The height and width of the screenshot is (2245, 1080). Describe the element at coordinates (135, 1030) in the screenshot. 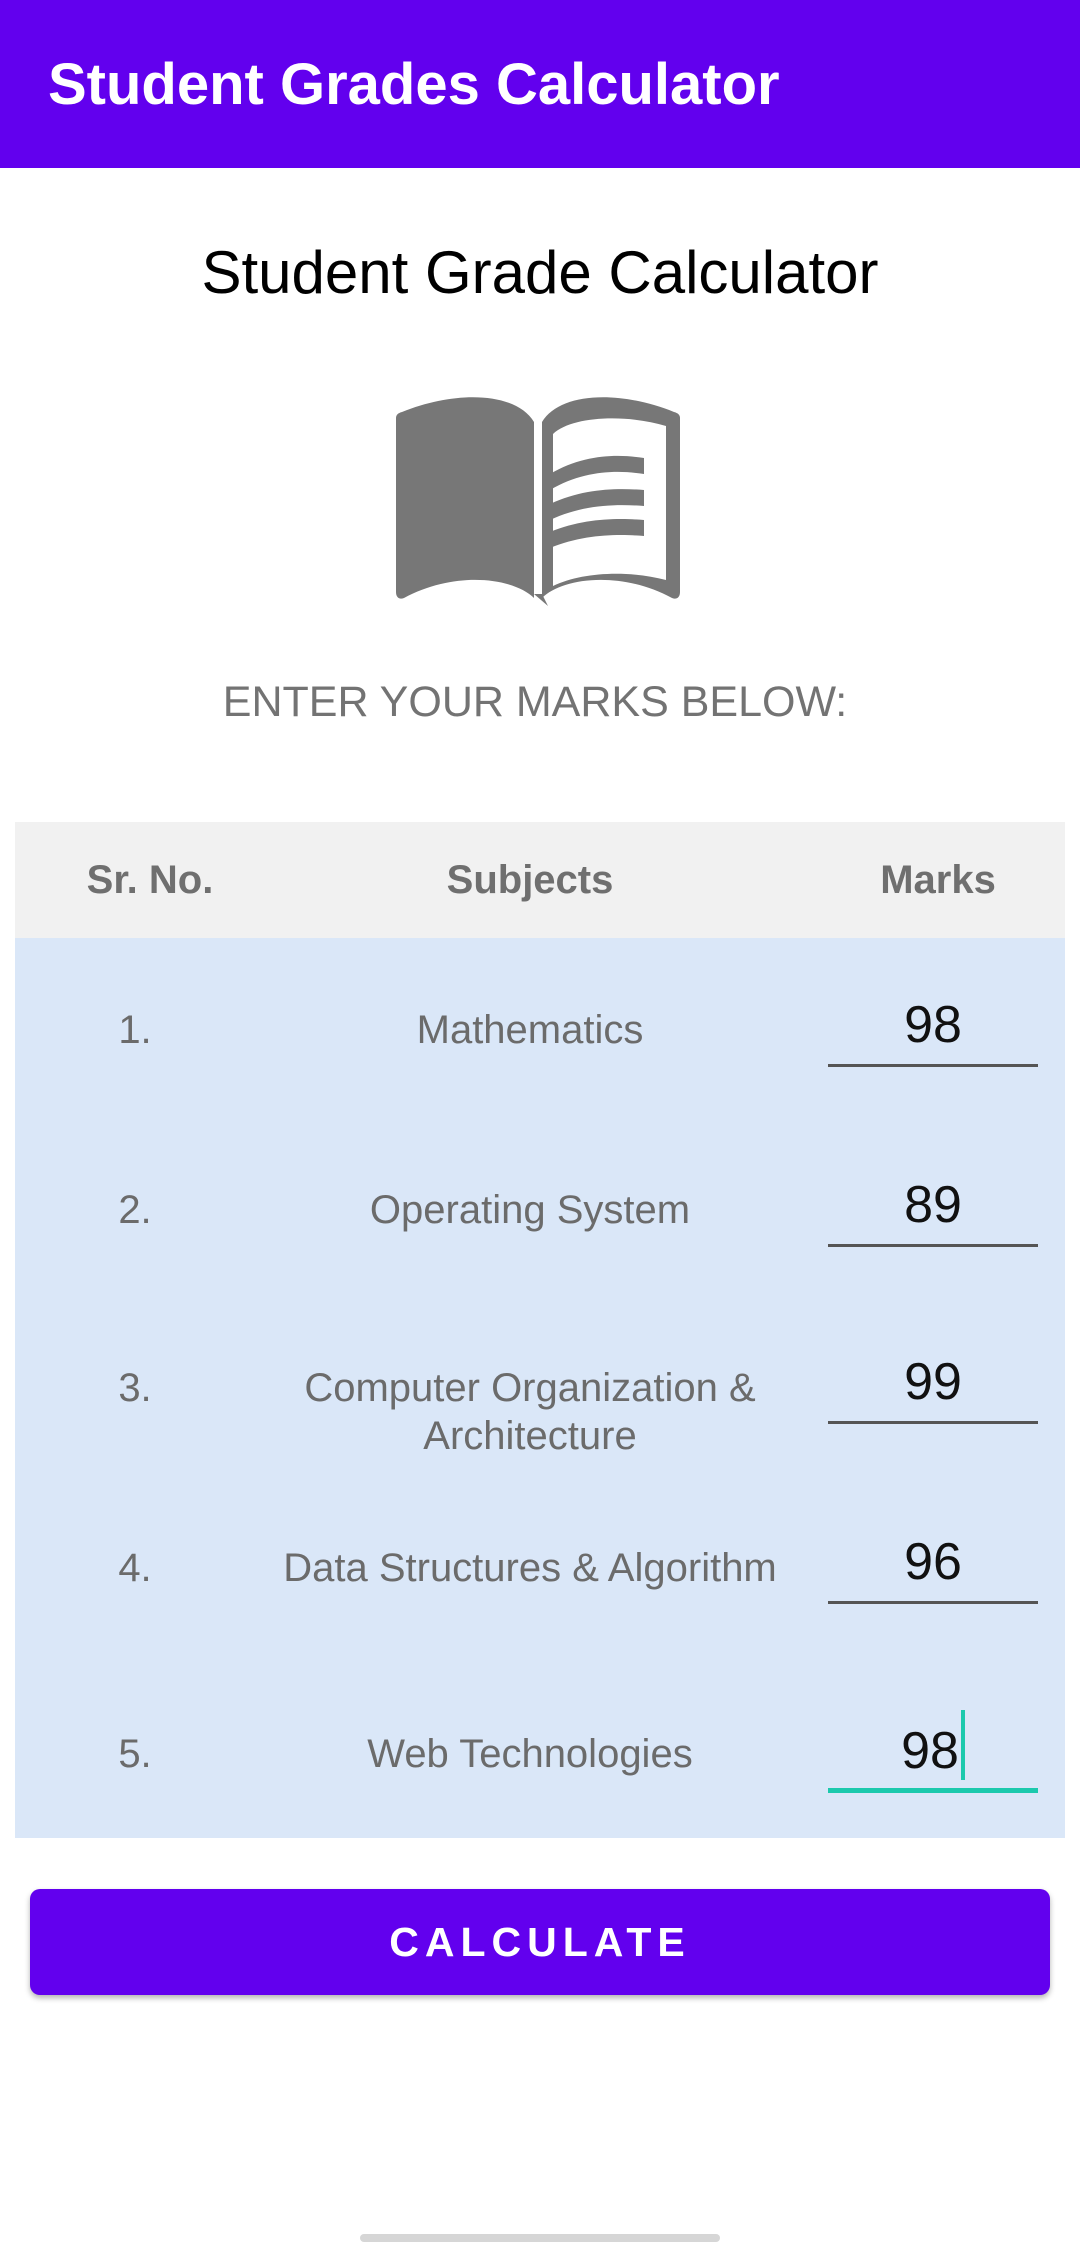

I see `row-number: 1.` at that location.